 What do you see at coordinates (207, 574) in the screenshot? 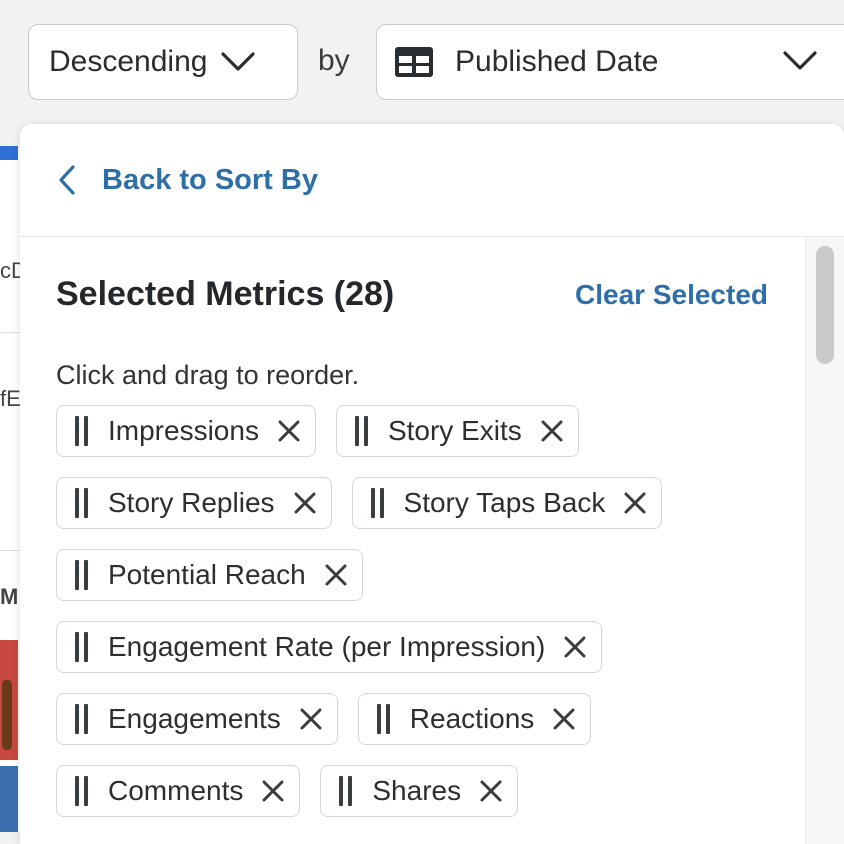
I see `metric-chip-label: Potential Reach` at bounding box center [207, 574].